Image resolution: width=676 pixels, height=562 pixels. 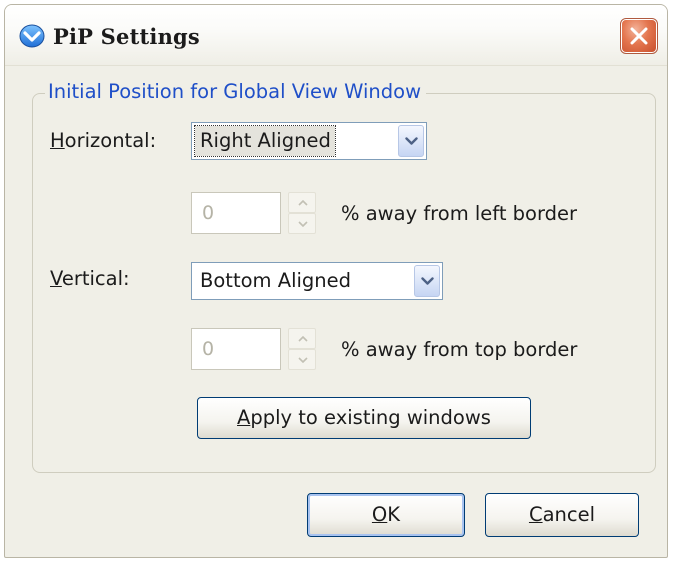 I want to click on horizontal-select: Right Aligned, so click(x=309, y=141).